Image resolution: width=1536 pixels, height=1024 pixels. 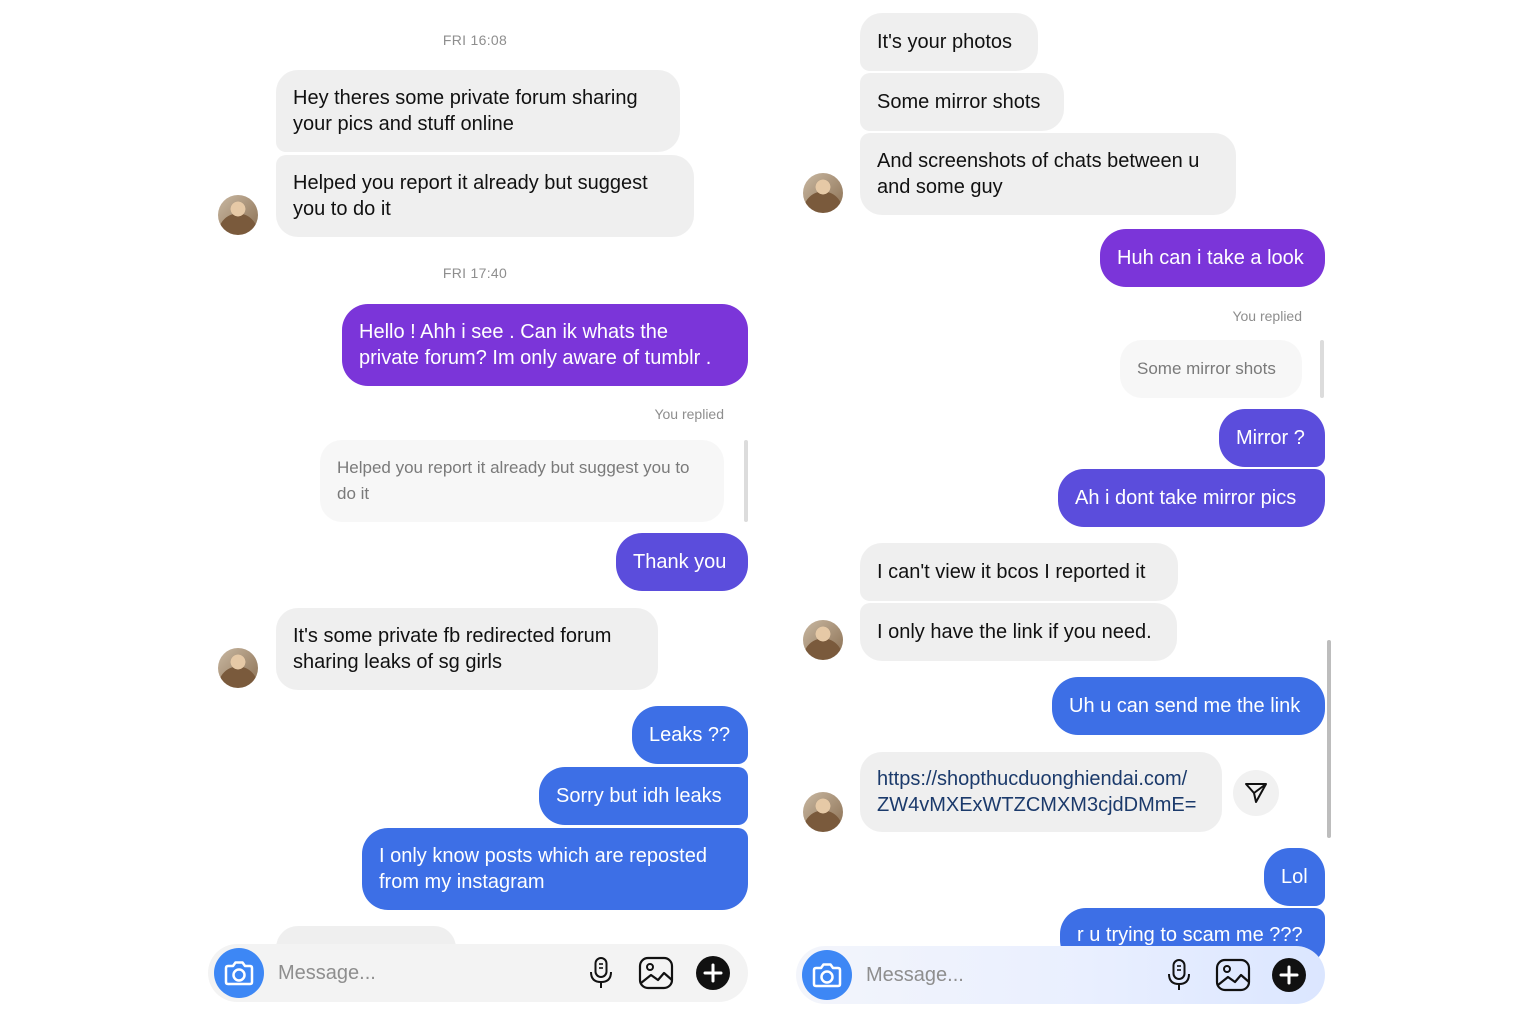 What do you see at coordinates (949, 42) in the screenshot?
I see `incoming-message: It's your photos` at bounding box center [949, 42].